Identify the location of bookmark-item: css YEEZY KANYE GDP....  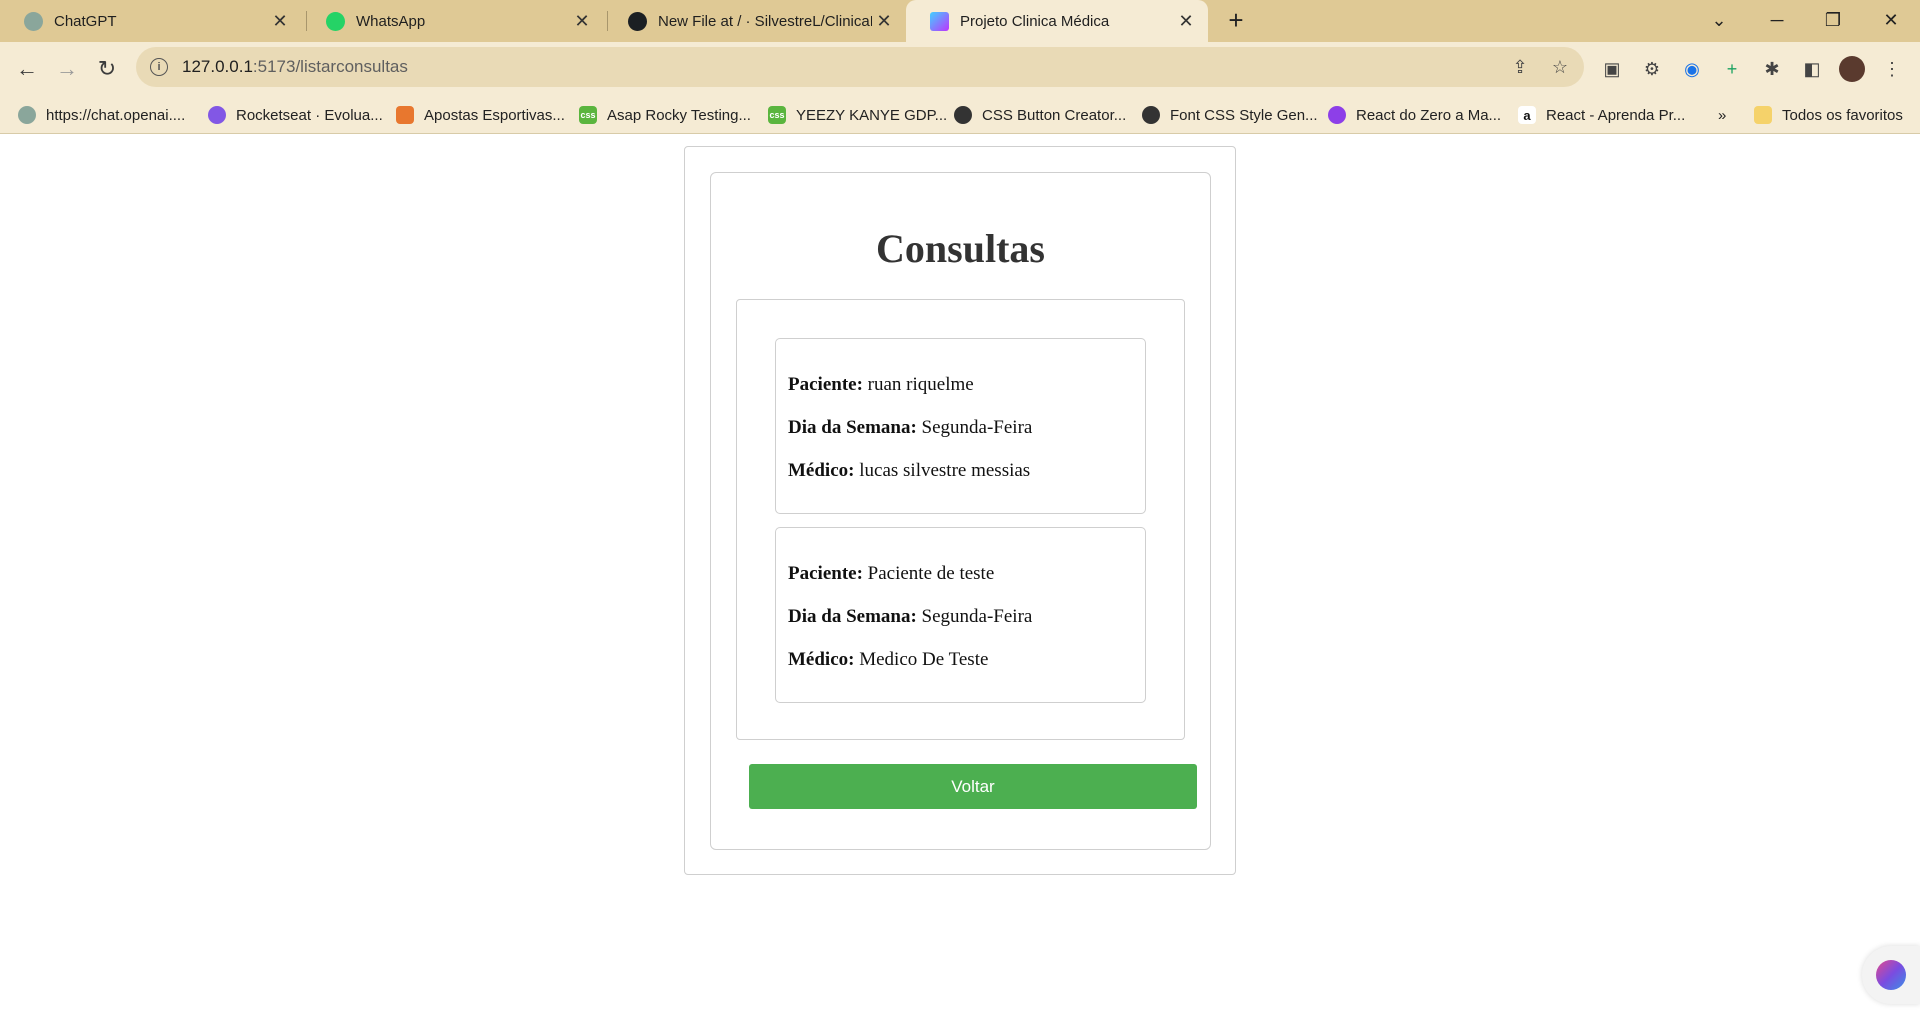
(857, 115).